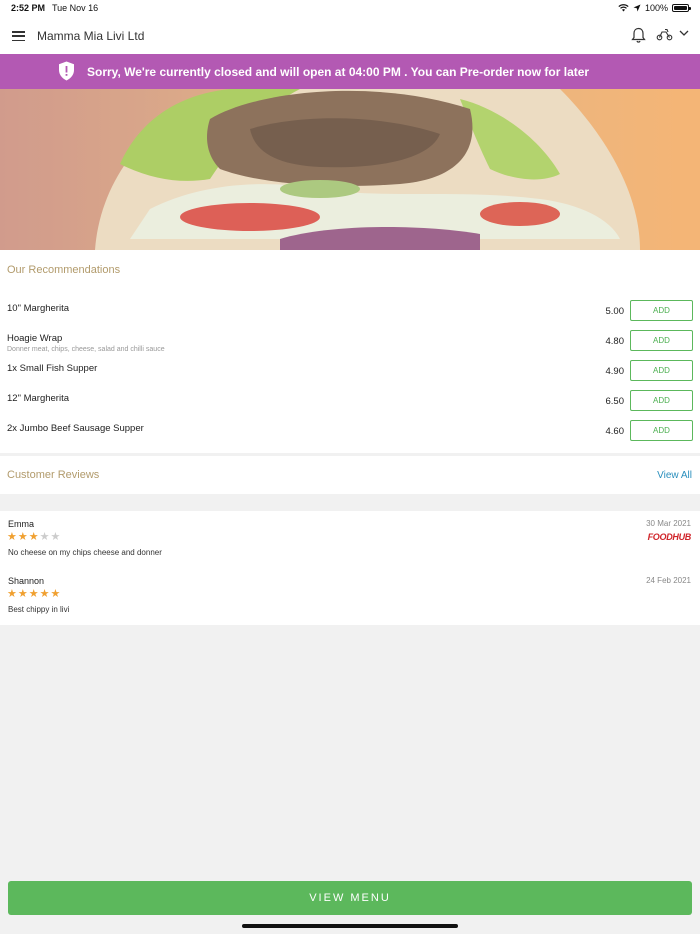  I want to click on reviewer-name: Emma, so click(21, 524).